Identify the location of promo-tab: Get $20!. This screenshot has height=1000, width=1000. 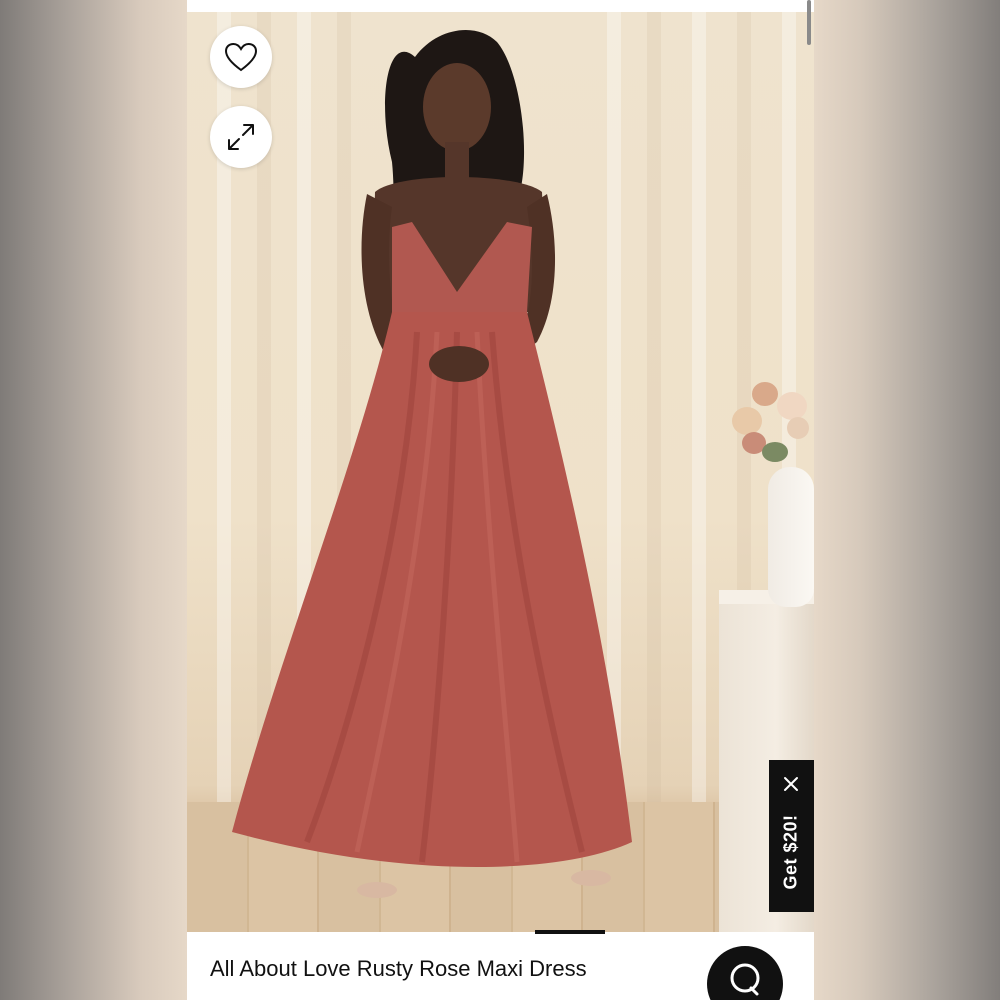
(791, 836).